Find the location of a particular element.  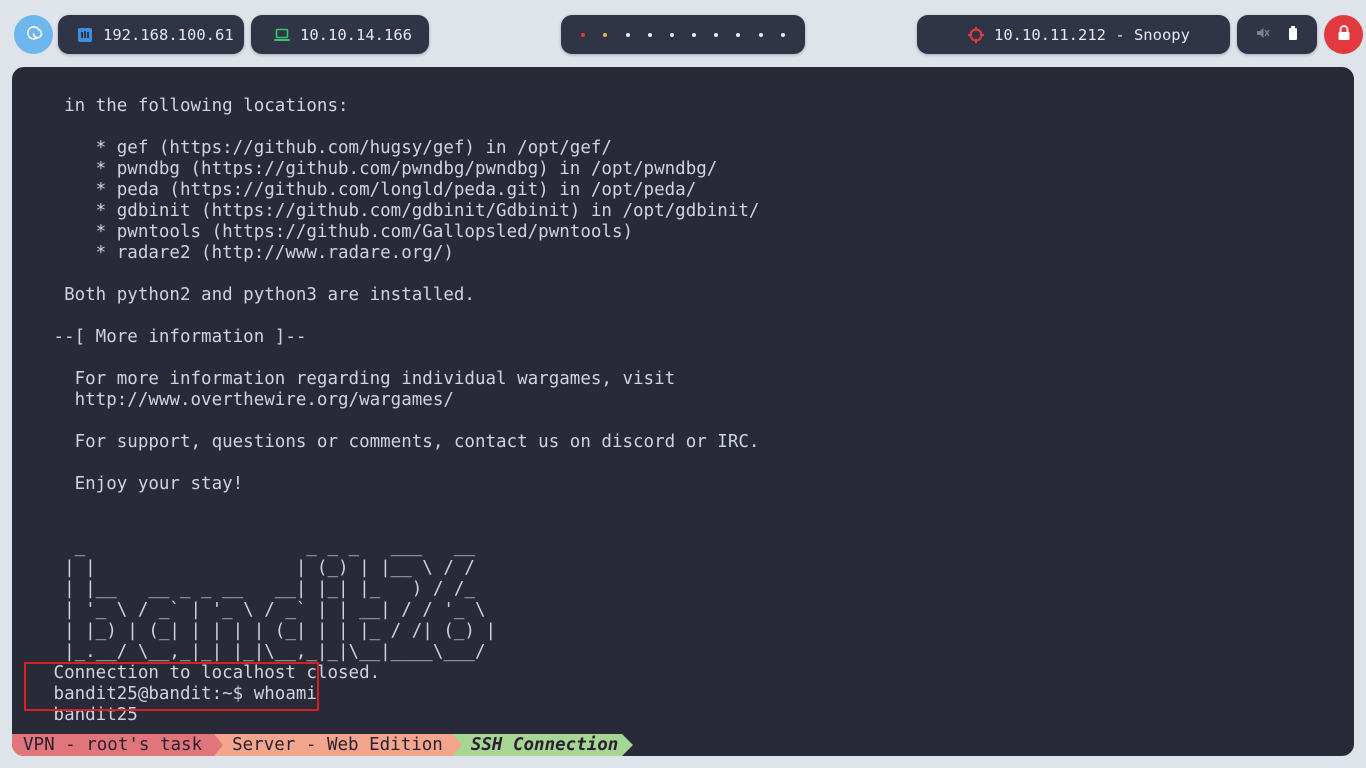

workspace-switcher is located at coordinates (683, 34).